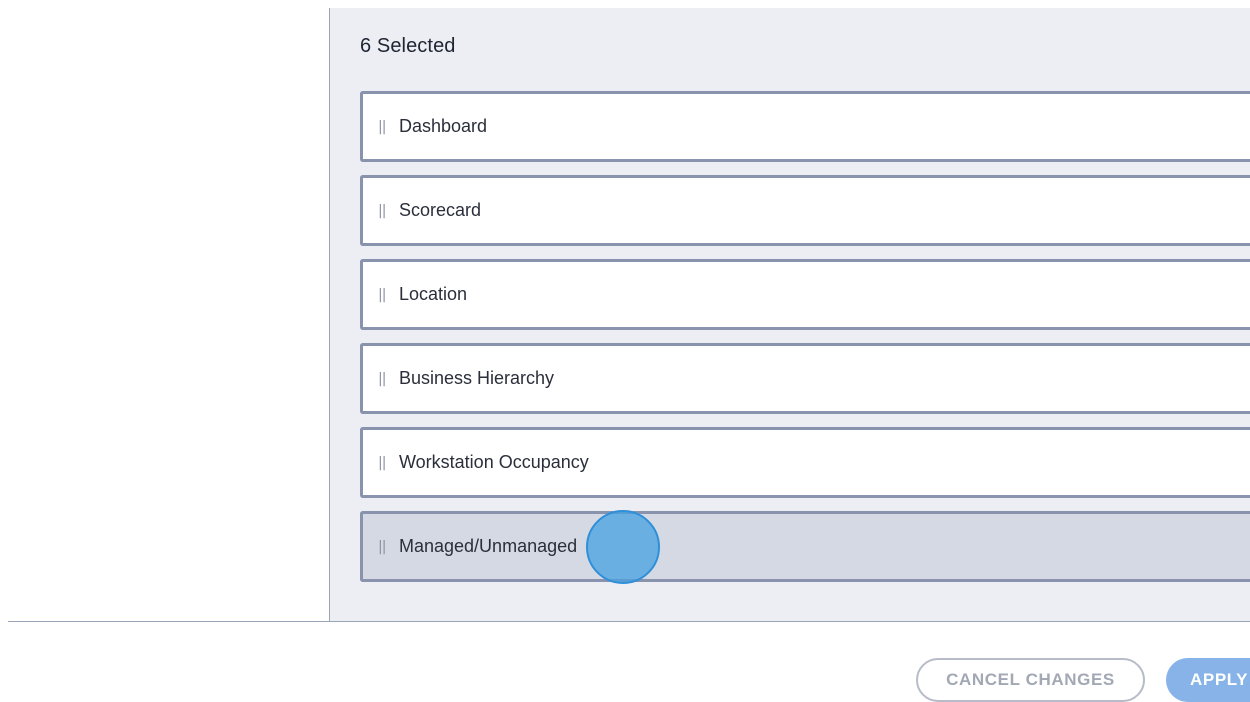  I want to click on list-item-label: Location, so click(433, 294).